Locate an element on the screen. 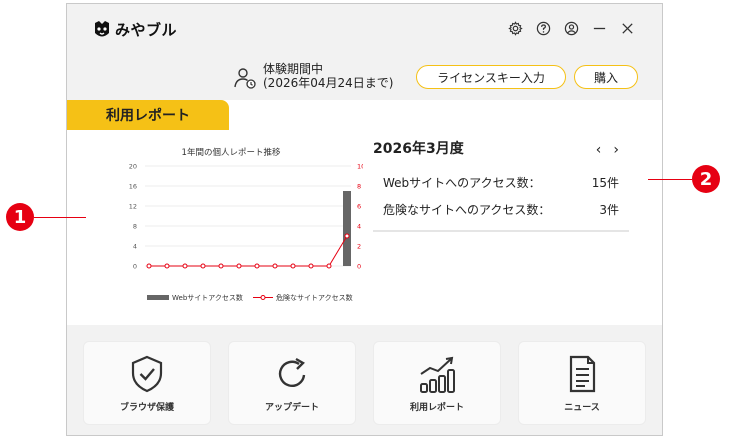  app-name: みやブル is located at coordinates (146, 30).